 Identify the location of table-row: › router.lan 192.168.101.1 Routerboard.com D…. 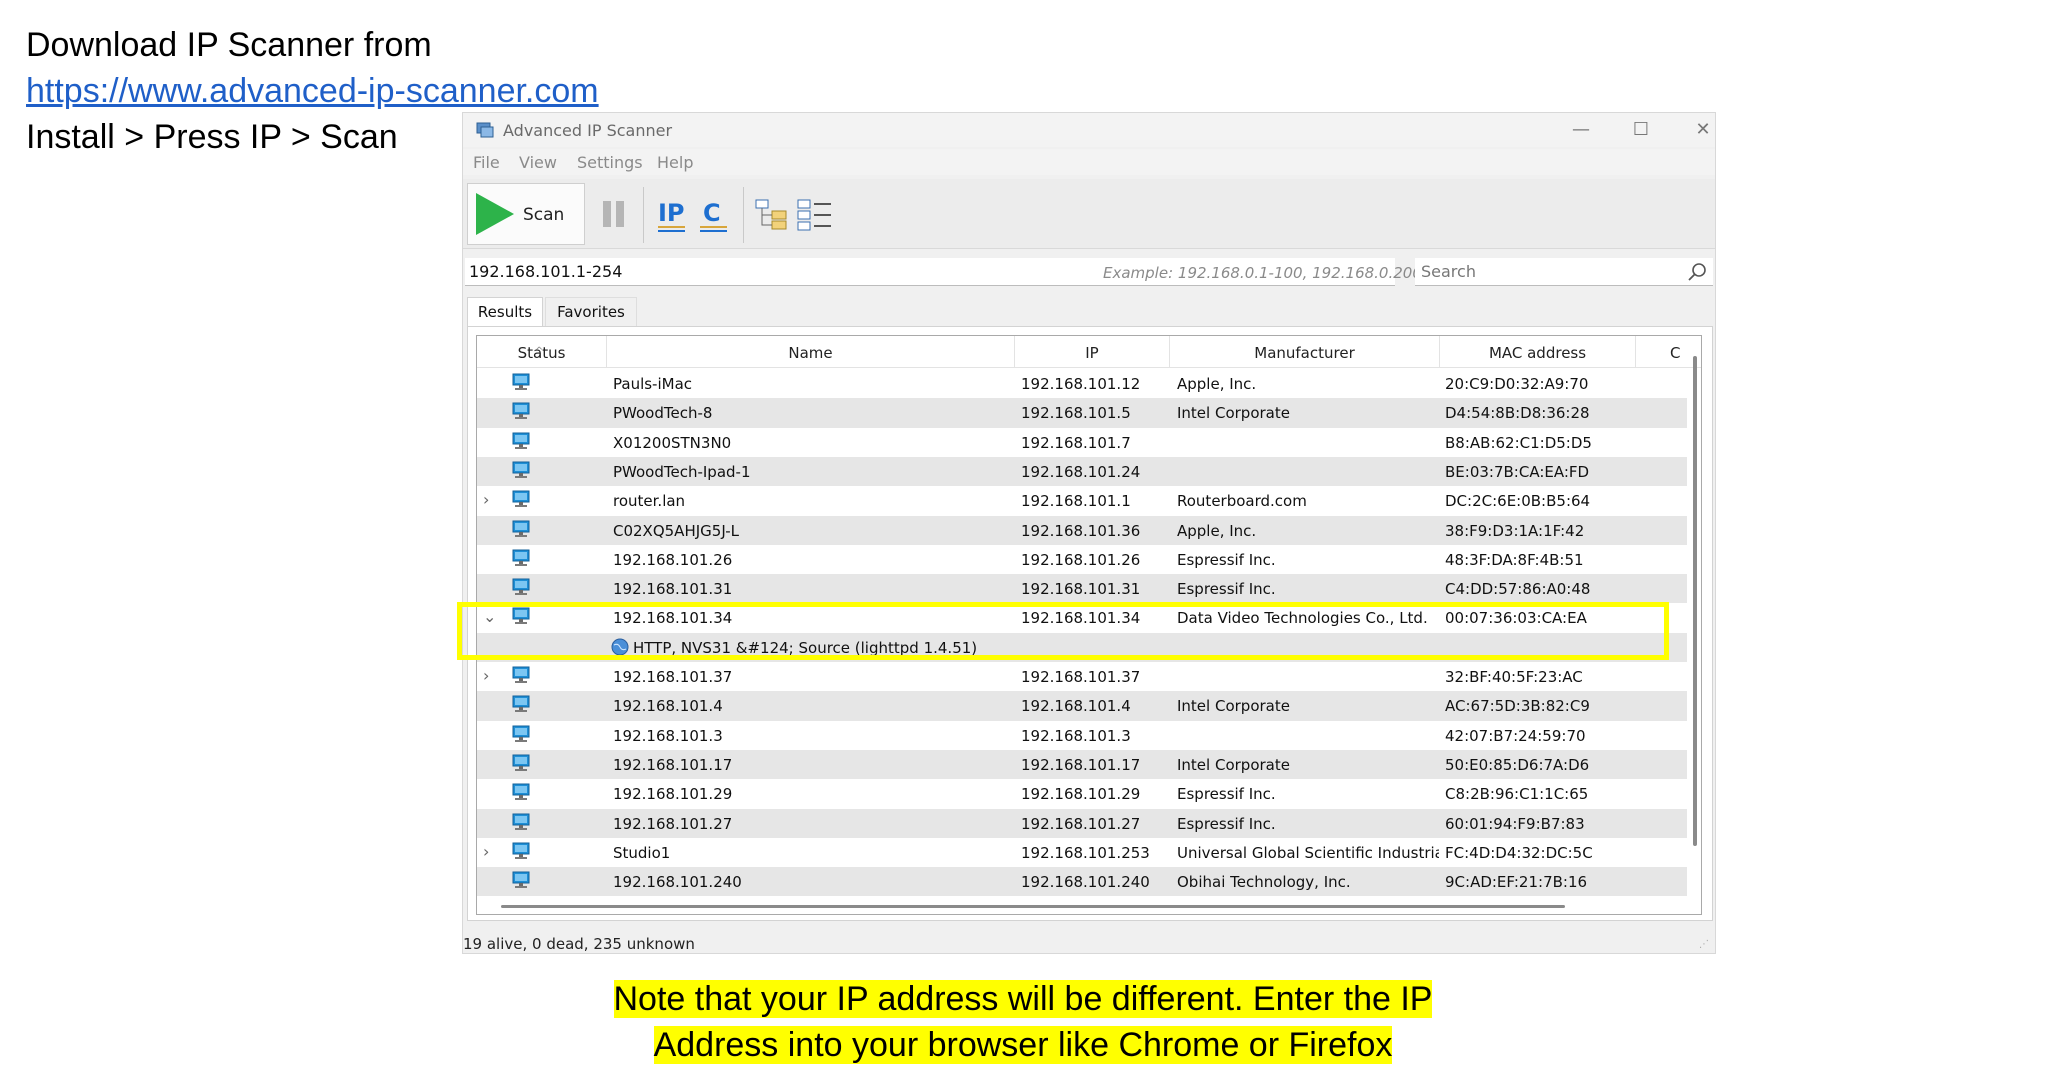
(1082, 500).